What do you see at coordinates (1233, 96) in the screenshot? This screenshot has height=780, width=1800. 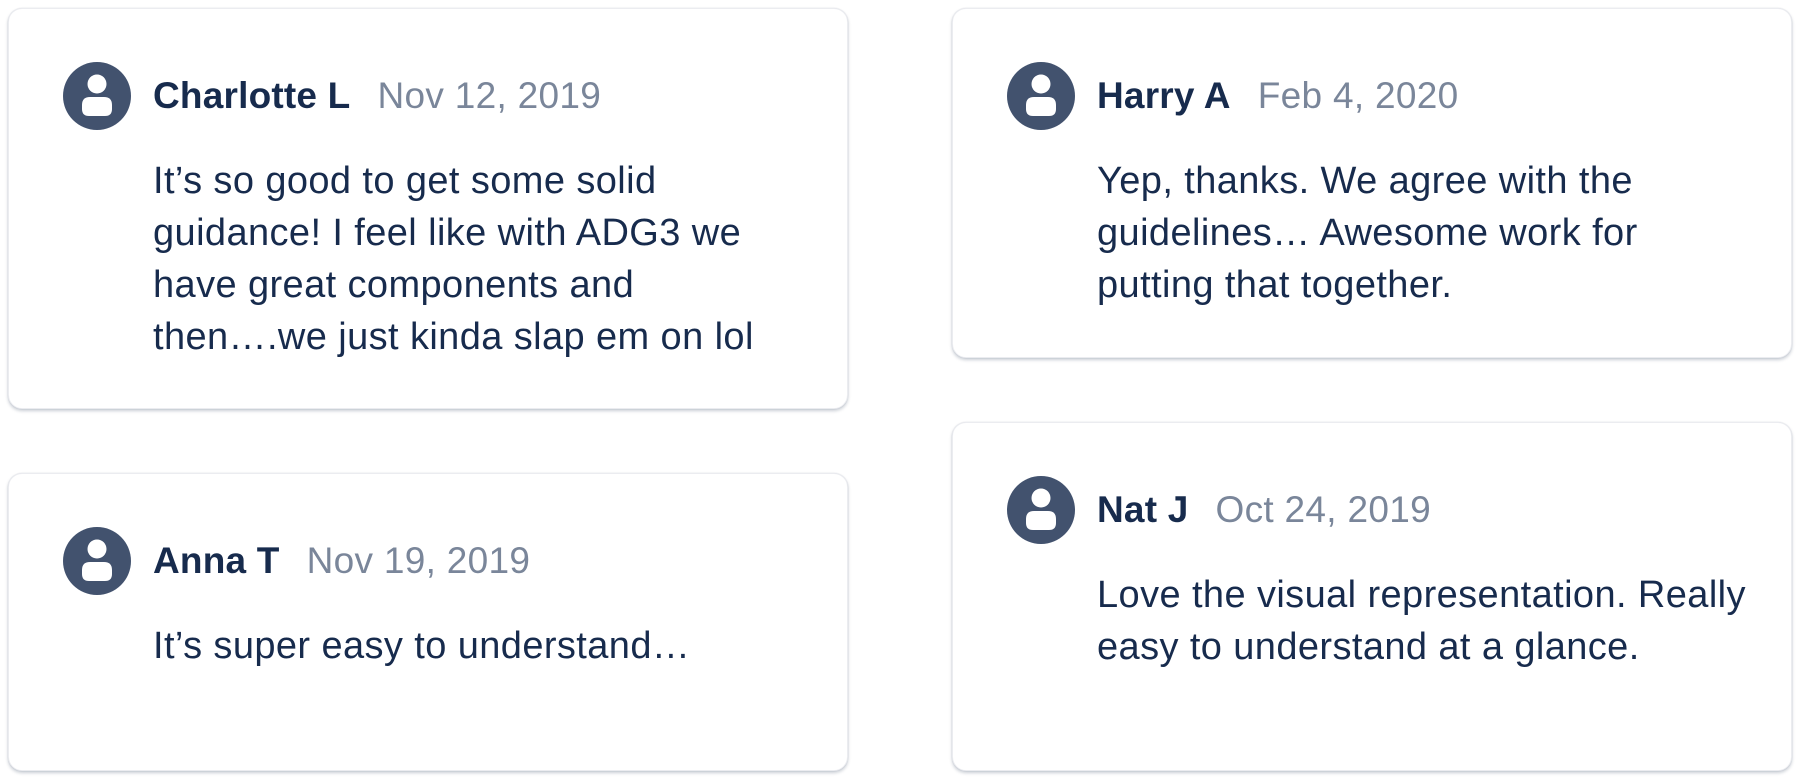 I see `comment-header: Harry A Feb 4, 2020` at bounding box center [1233, 96].